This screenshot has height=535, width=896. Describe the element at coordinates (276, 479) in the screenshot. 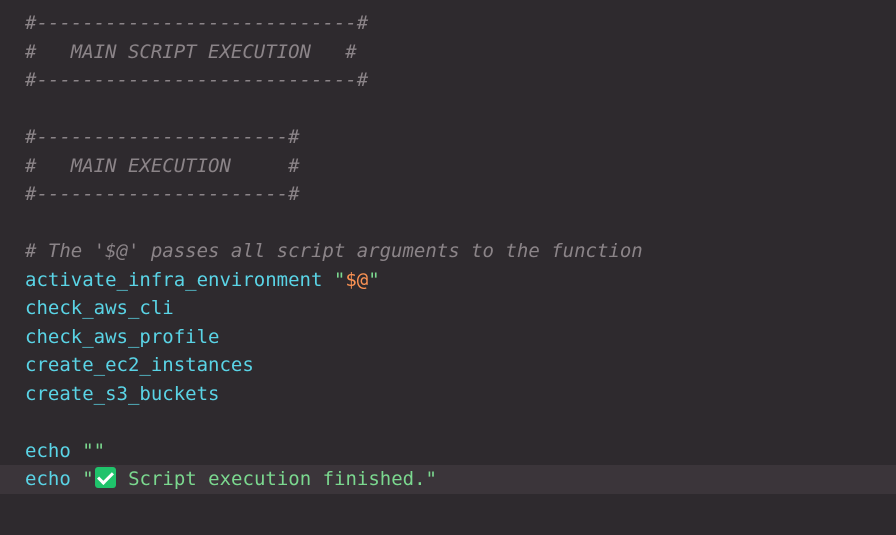

I see `finished-message: Script execution finished."` at that location.